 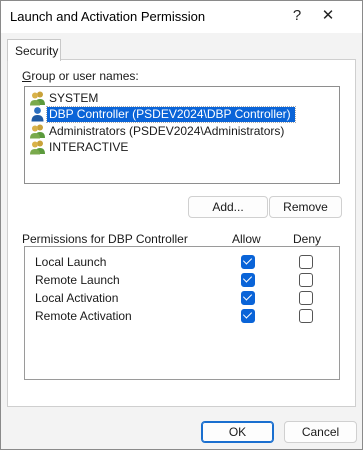 What do you see at coordinates (307, 239) in the screenshot?
I see `deny-header: Deny` at bounding box center [307, 239].